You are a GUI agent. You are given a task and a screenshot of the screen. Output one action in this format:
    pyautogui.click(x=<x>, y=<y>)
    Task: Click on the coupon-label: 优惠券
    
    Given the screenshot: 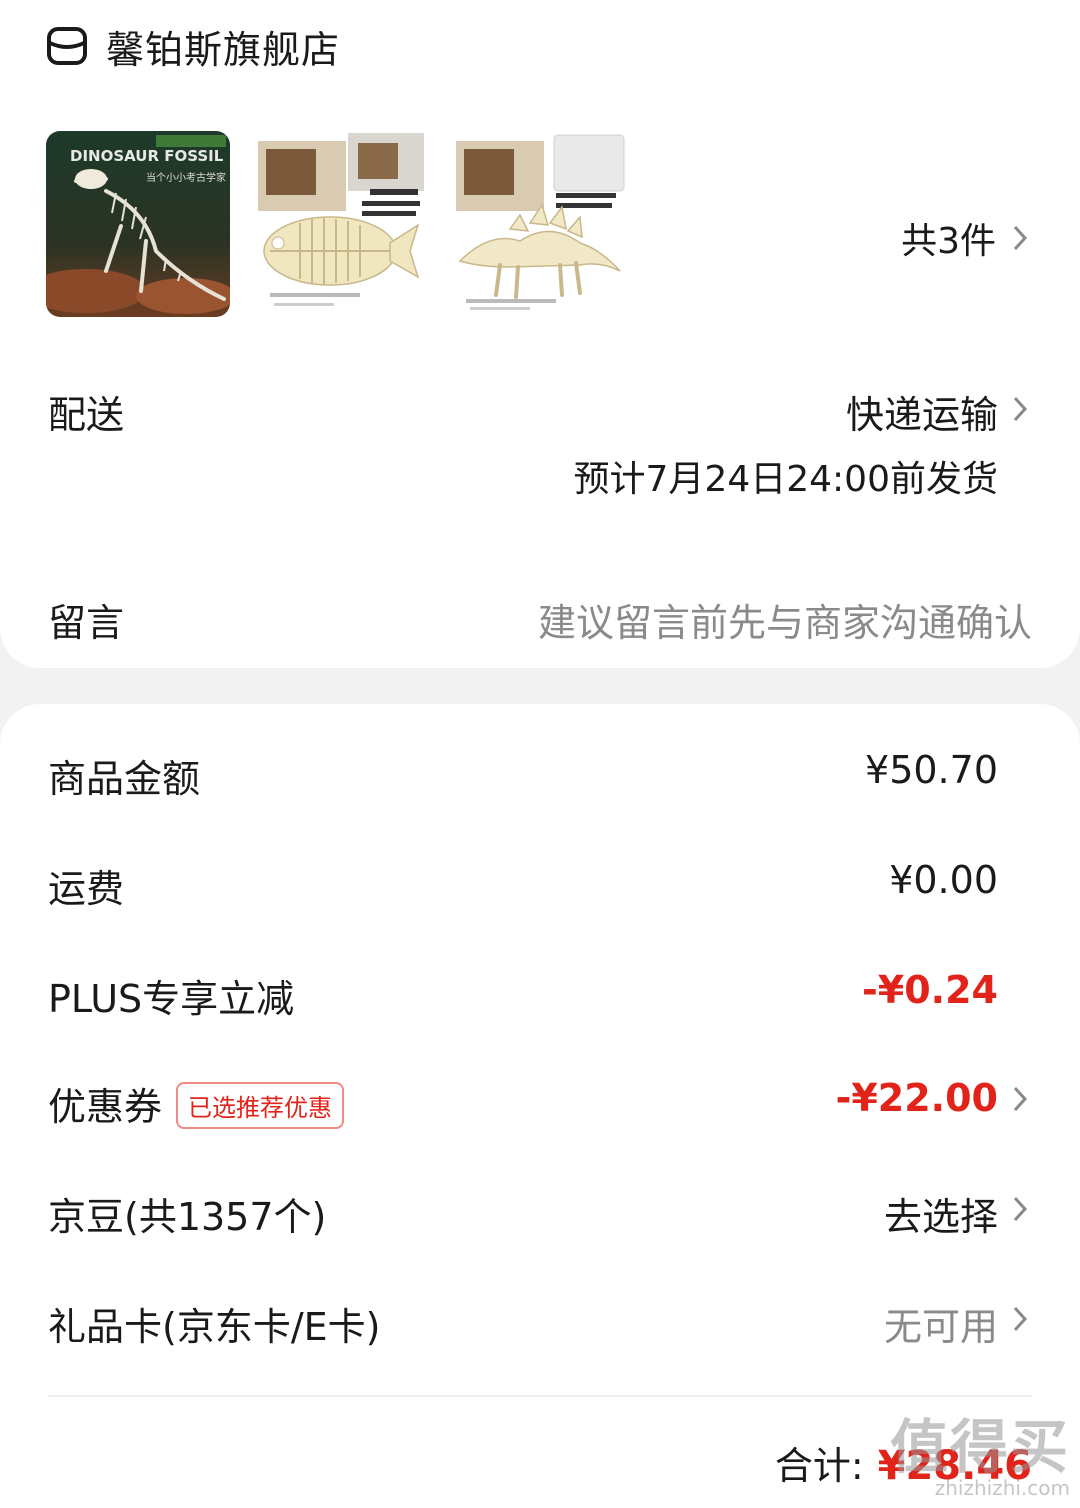 What is the action you would take?
    pyautogui.click(x=105, y=1107)
    